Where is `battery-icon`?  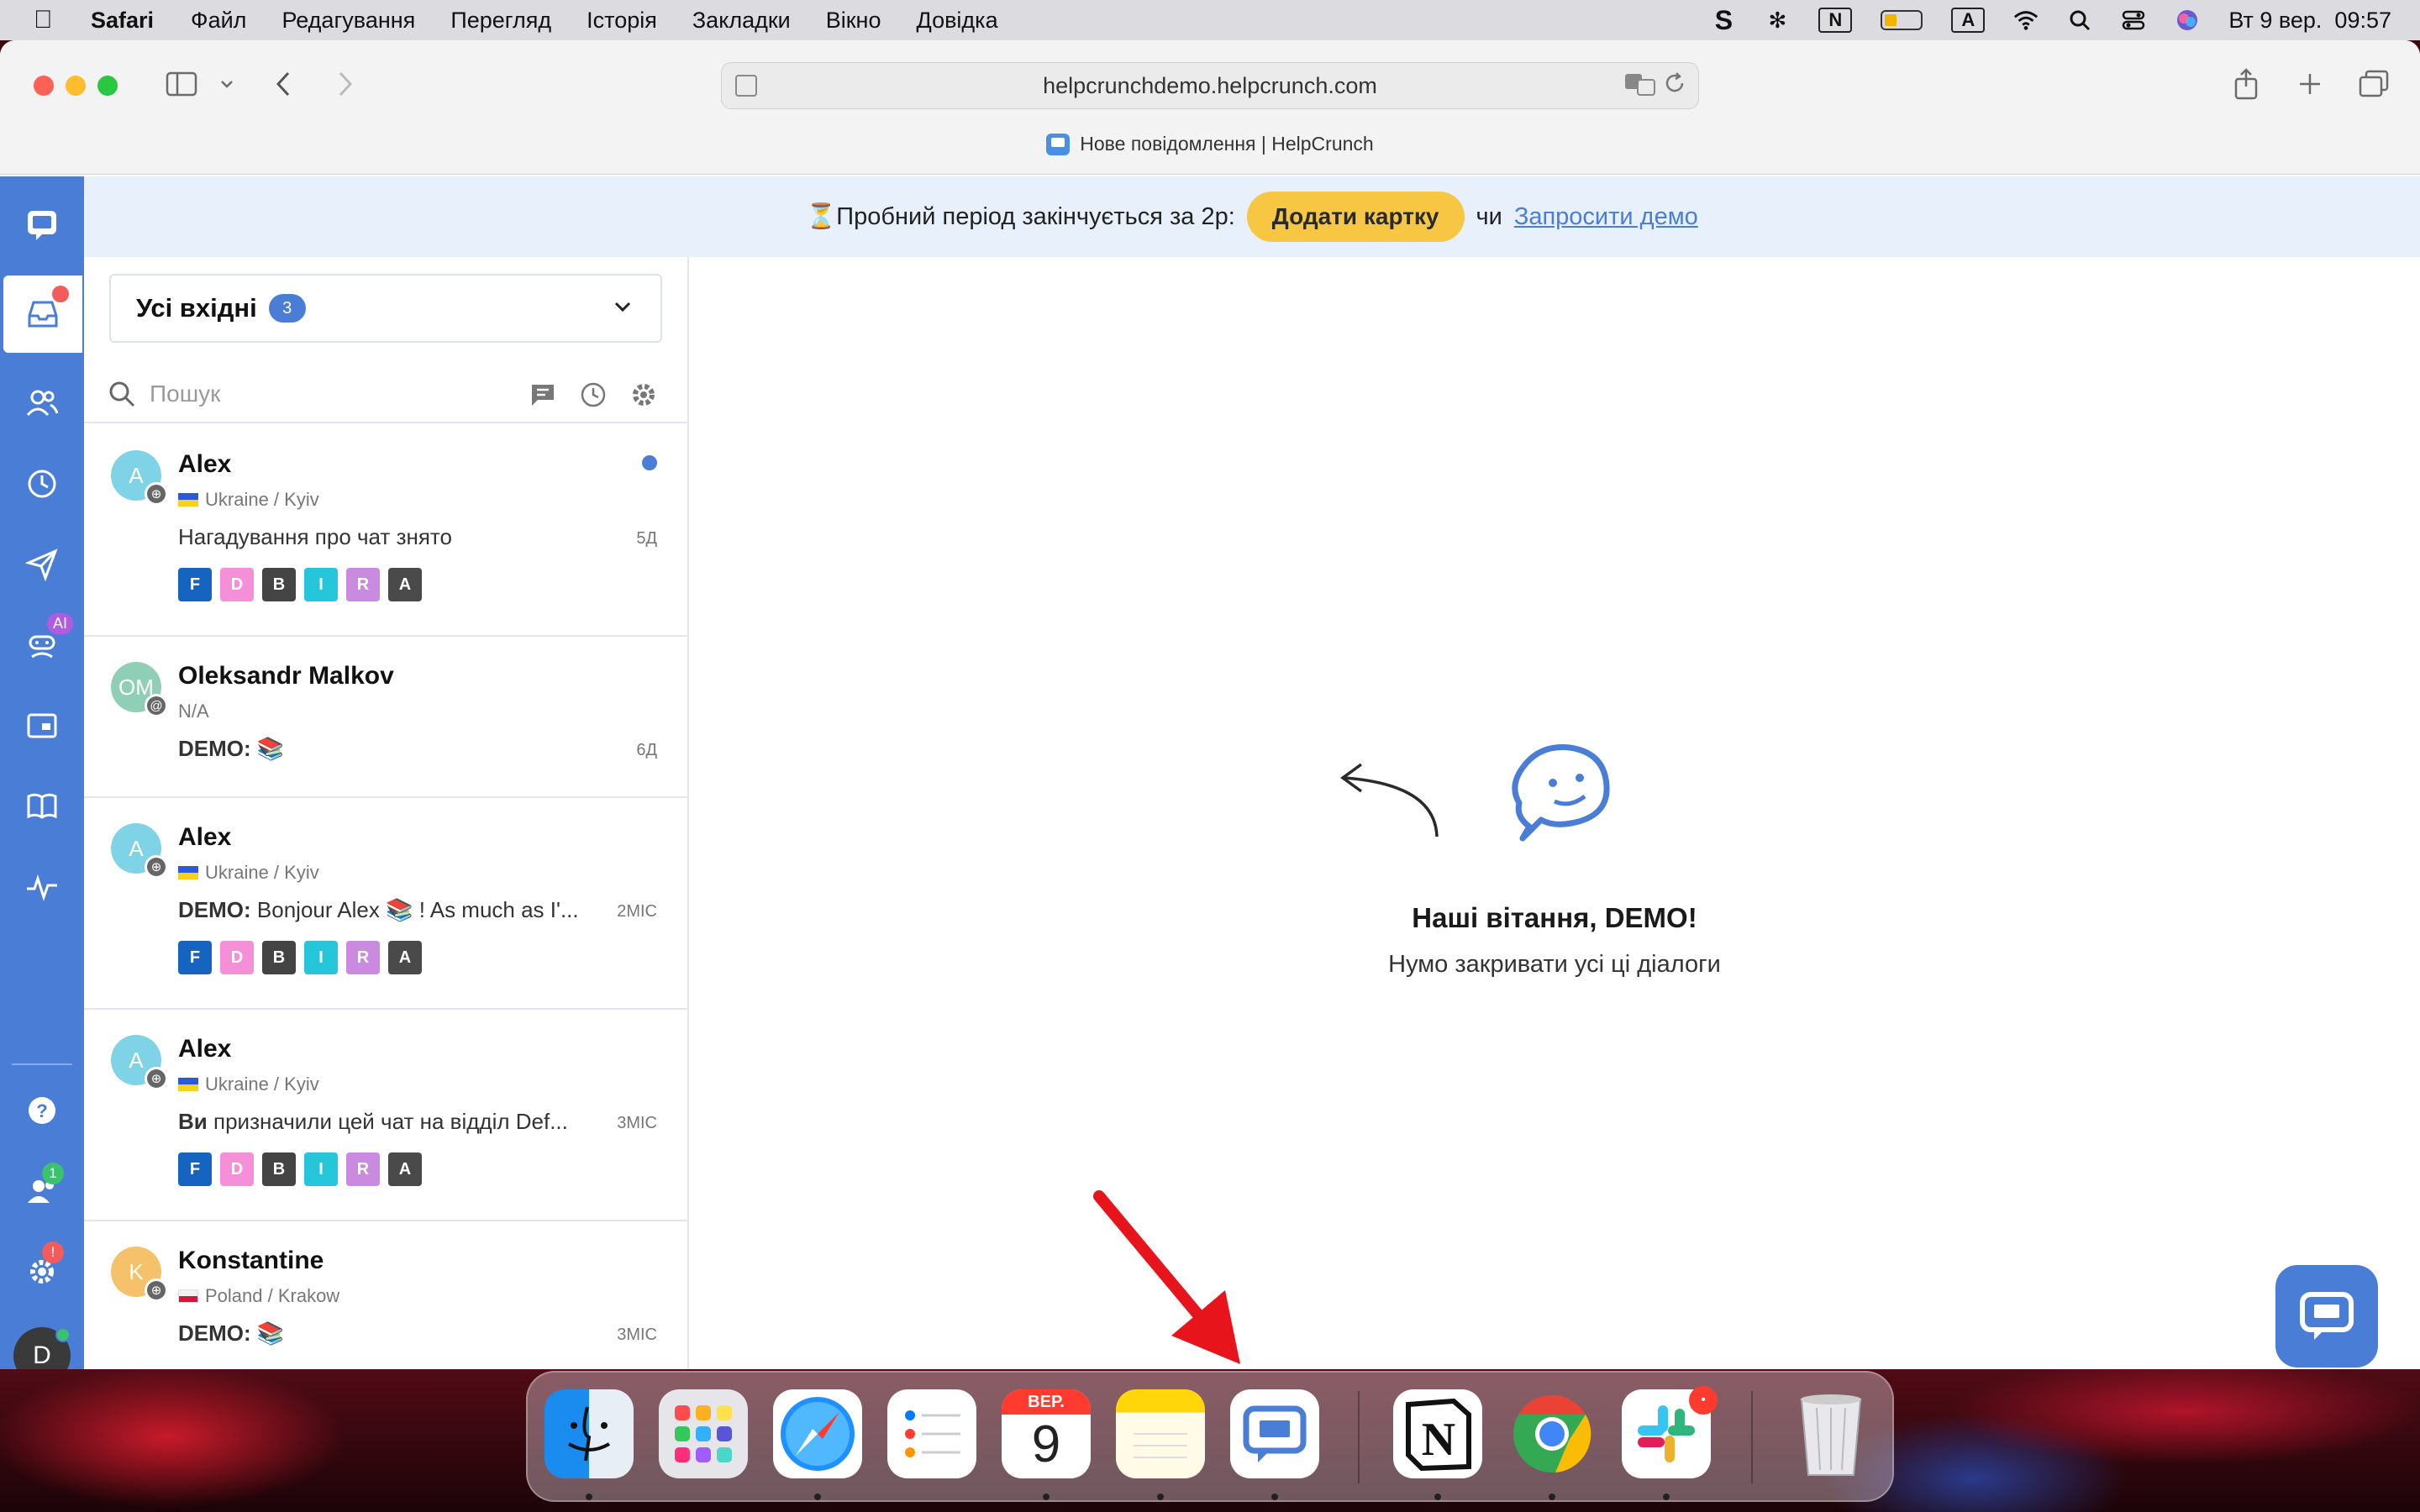
battery-icon is located at coordinates (1902, 20).